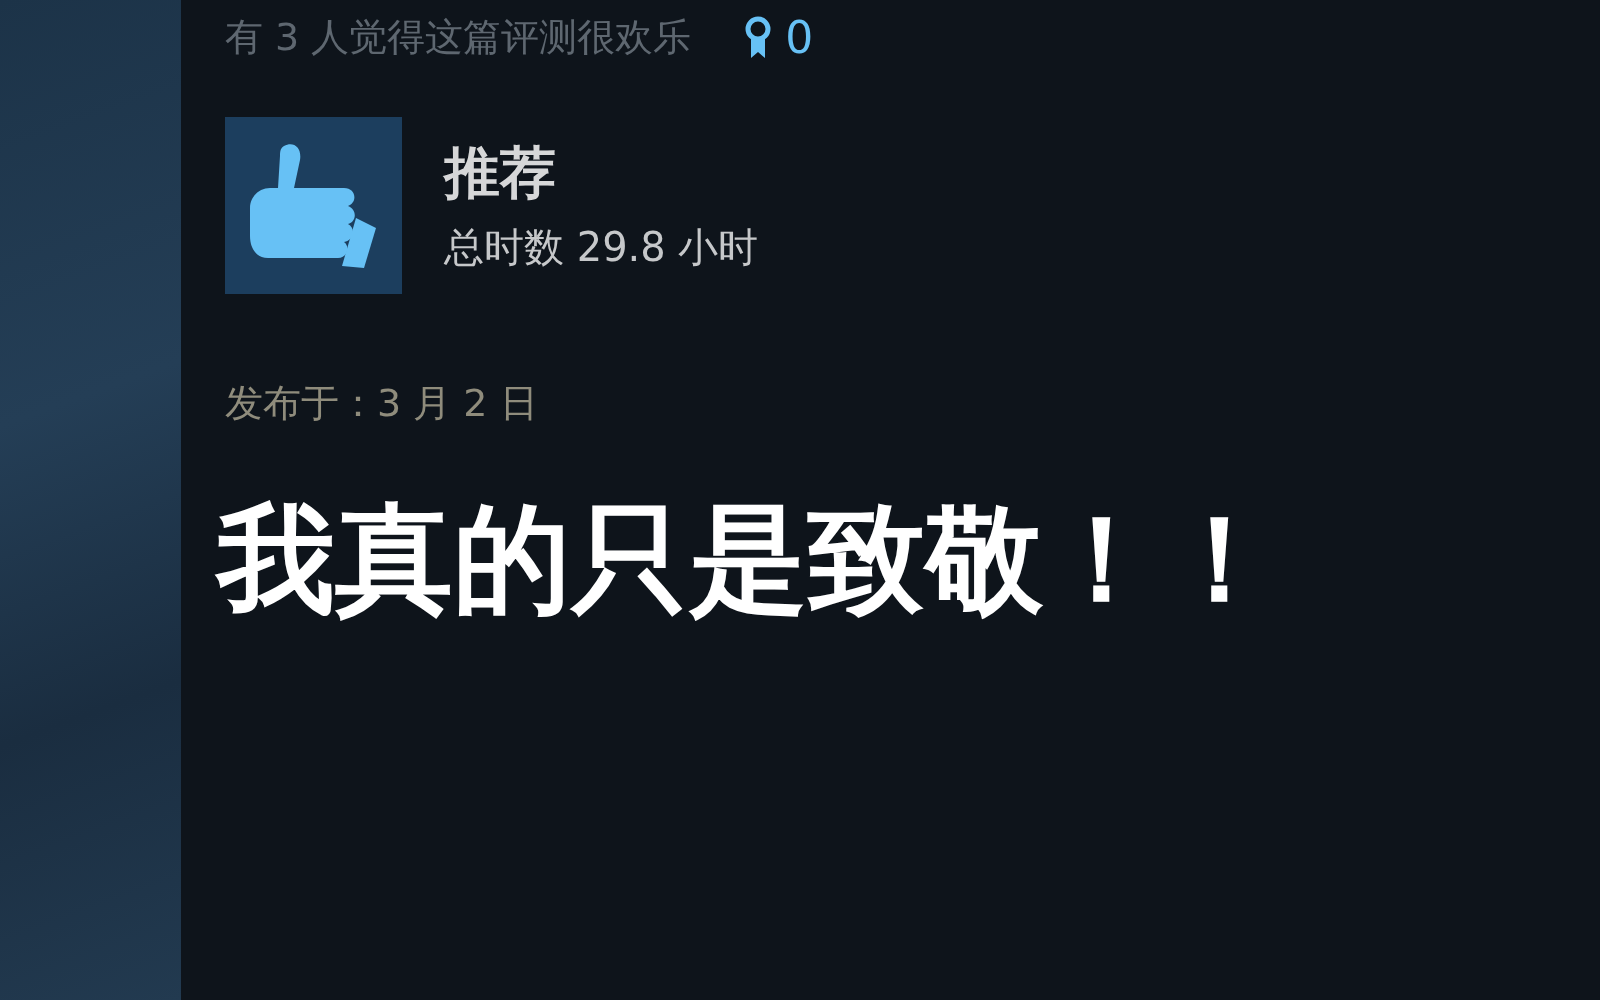 Image resolution: width=1600 pixels, height=1000 pixels. Describe the element at coordinates (500, 173) in the screenshot. I see `verdict-title: 推荐` at that location.